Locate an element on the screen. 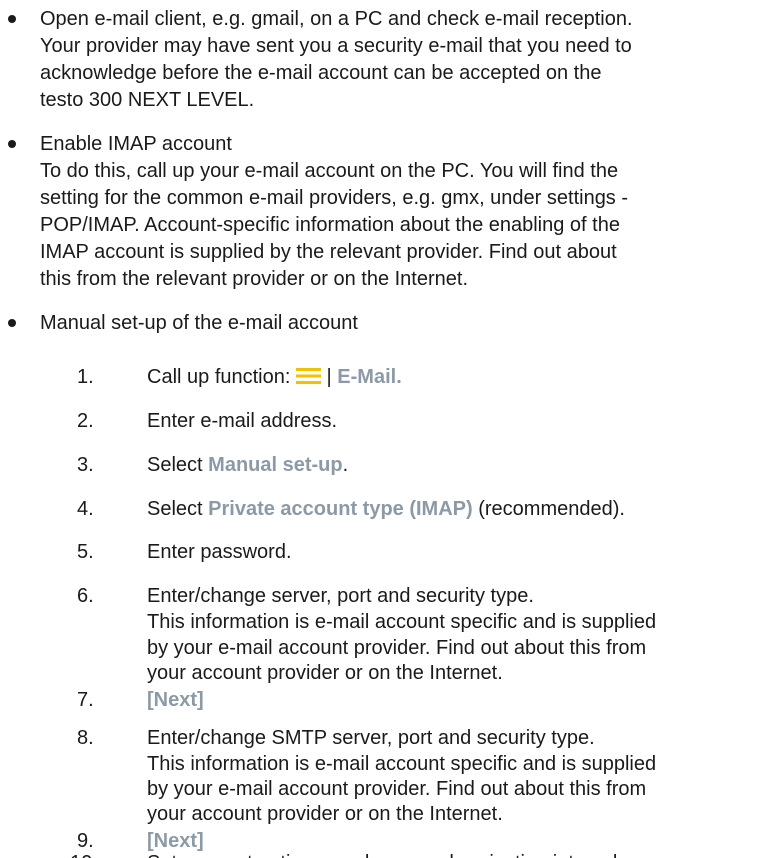 The image size is (759, 858). step-number: 1. is located at coordinates (85, 377).